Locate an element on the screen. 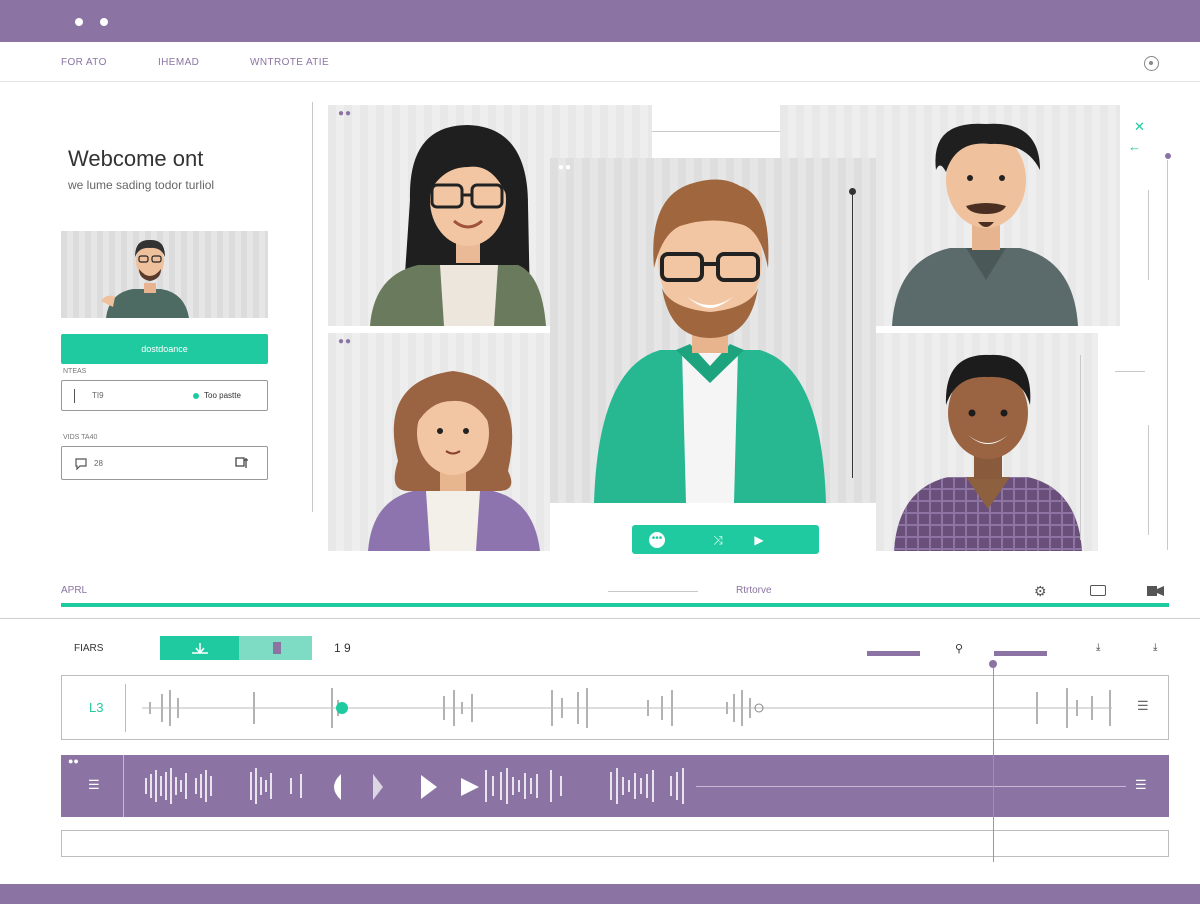  waveform-tool-icon is located at coordinates (199, 649).